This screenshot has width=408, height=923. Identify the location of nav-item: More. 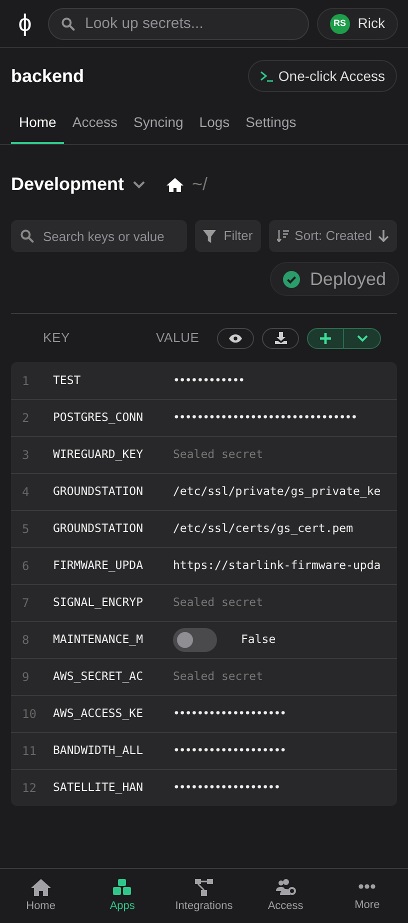
(367, 896).